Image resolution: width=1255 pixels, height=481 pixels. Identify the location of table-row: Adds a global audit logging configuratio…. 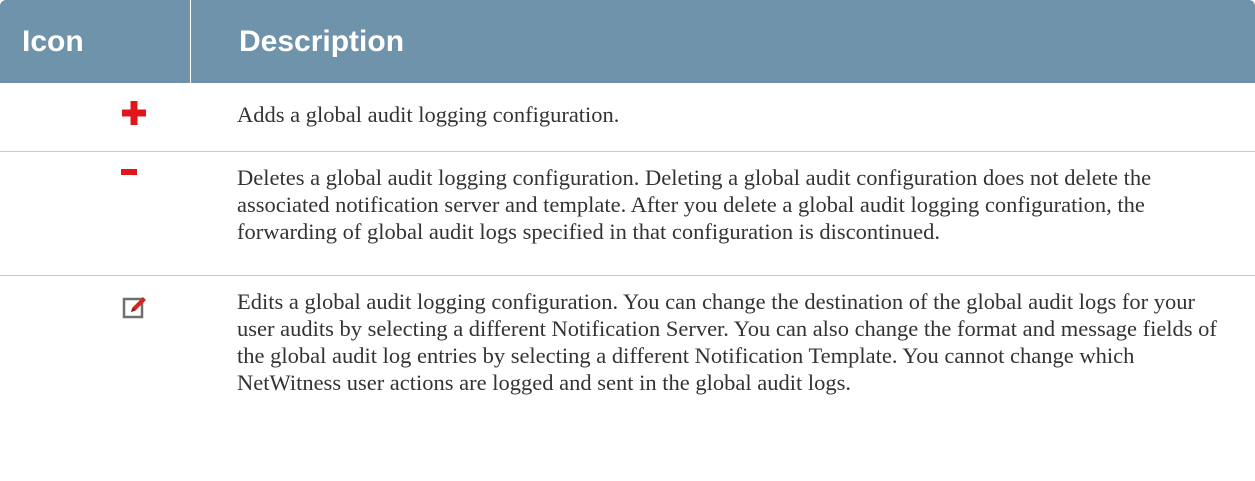
(627, 117).